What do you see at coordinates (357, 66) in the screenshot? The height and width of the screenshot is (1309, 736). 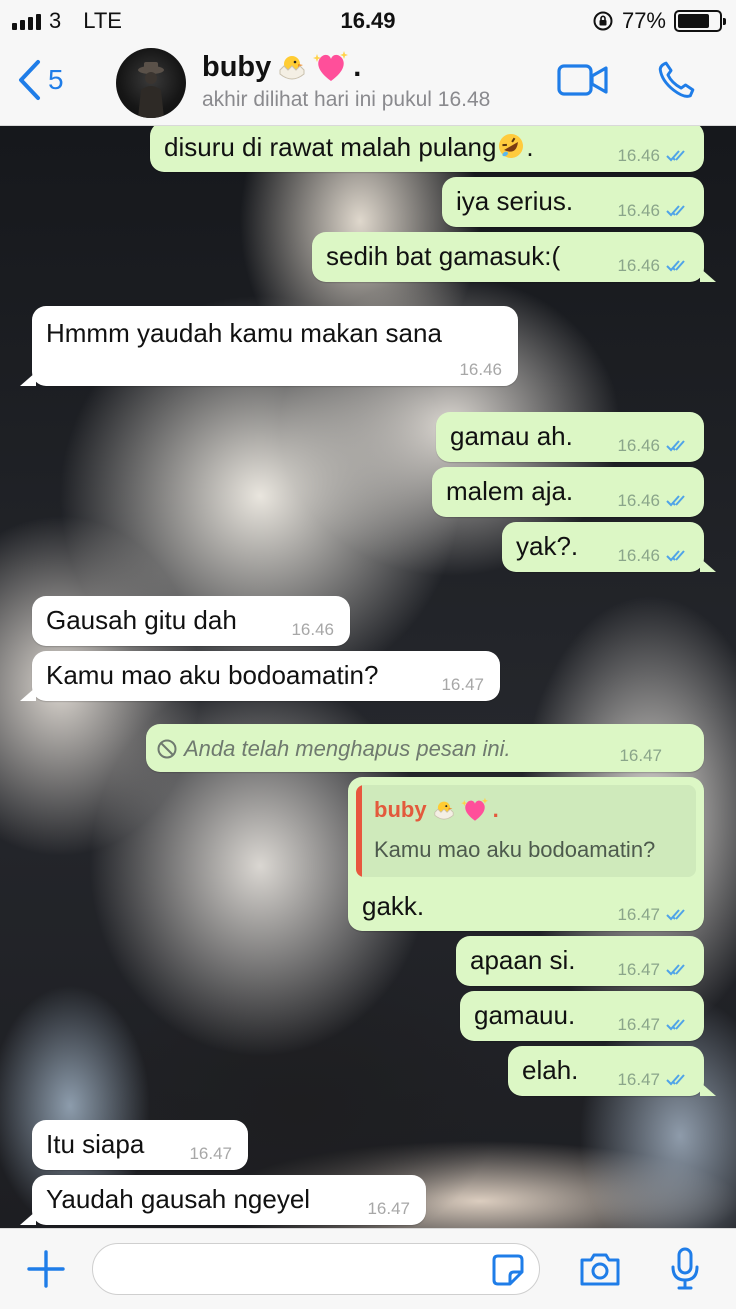 I see `contact-name-suffix: .` at bounding box center [357, 66].